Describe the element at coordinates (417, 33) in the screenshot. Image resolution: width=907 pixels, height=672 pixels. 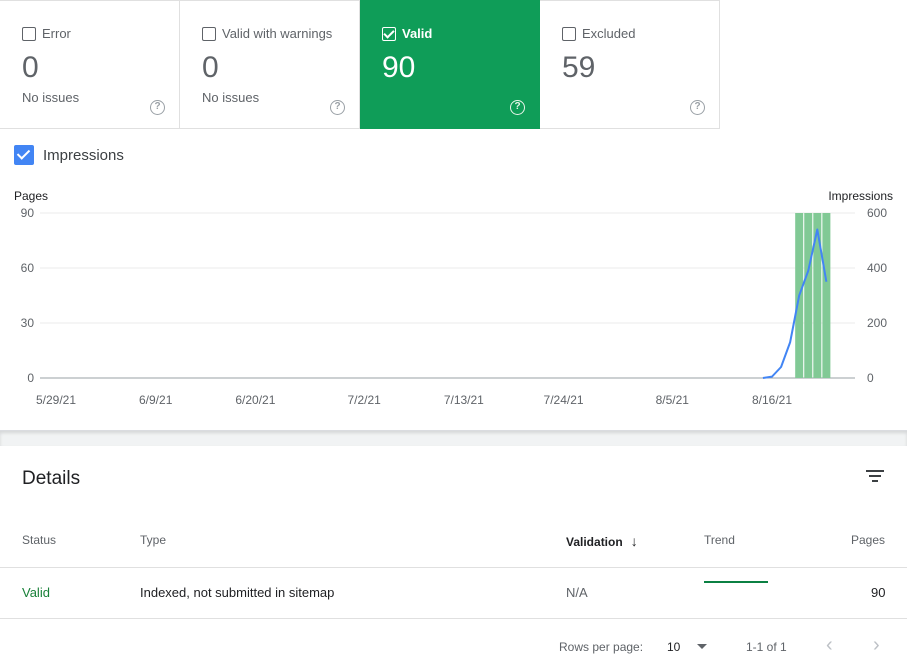
I see `card-label: Valid` at that location.